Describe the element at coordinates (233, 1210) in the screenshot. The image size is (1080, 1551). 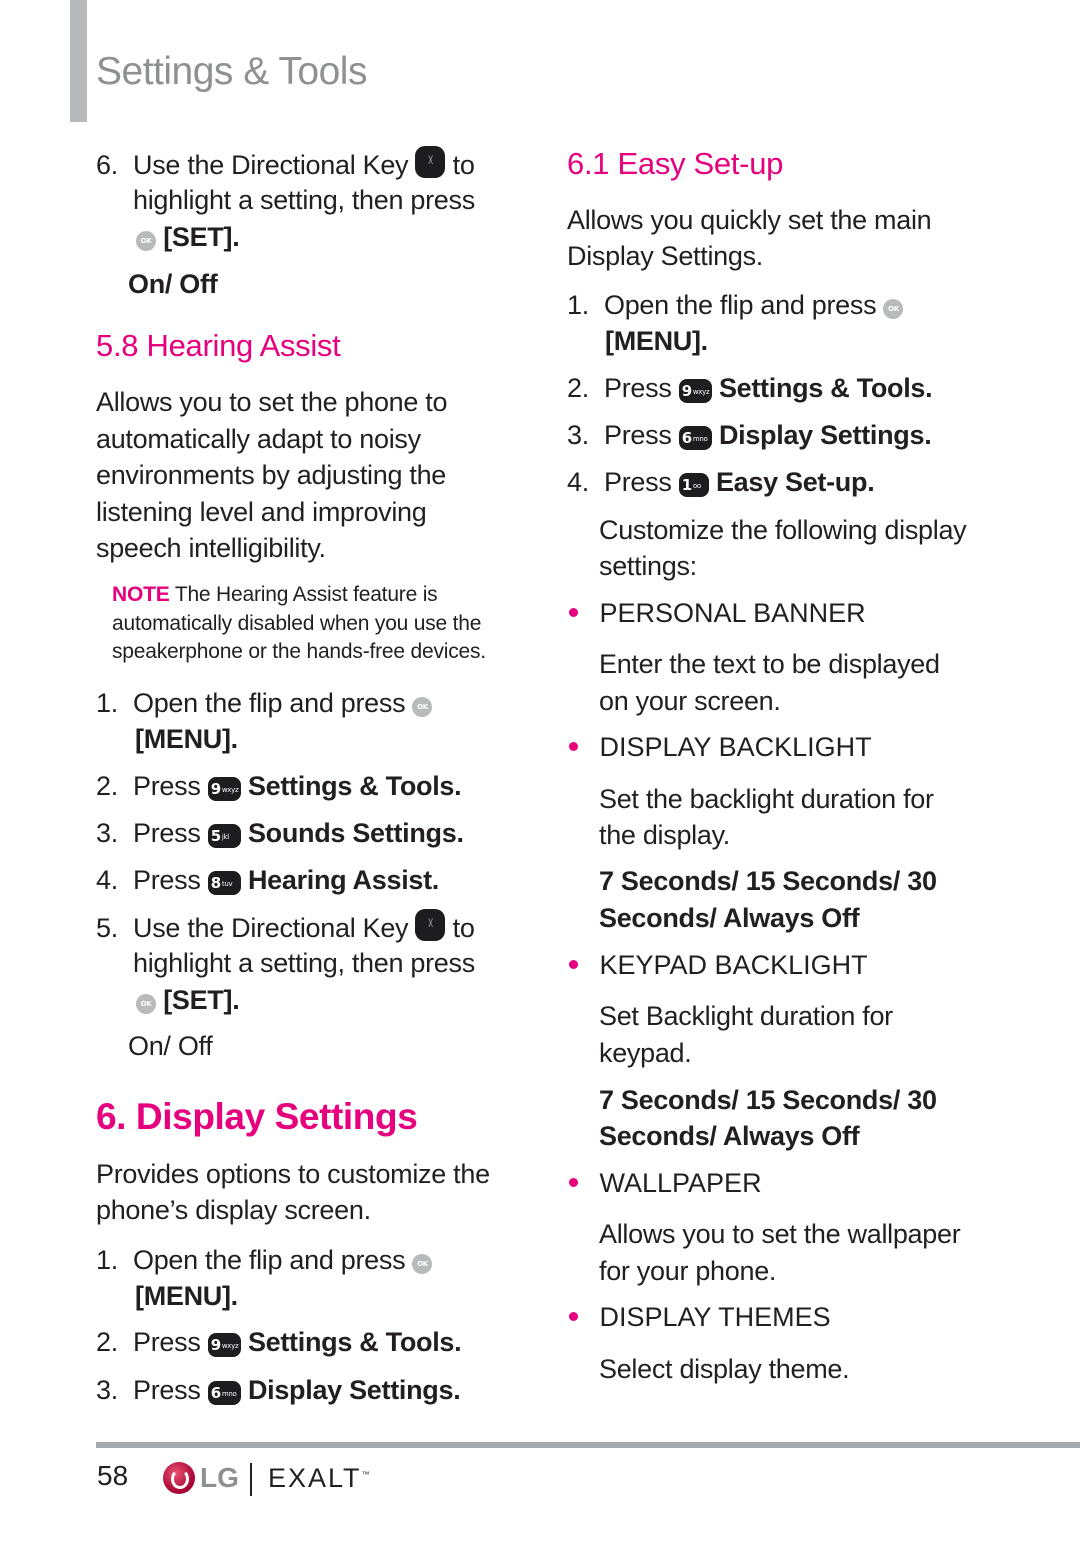
I see `display-desc-line: phone’s display screen.` at that location.